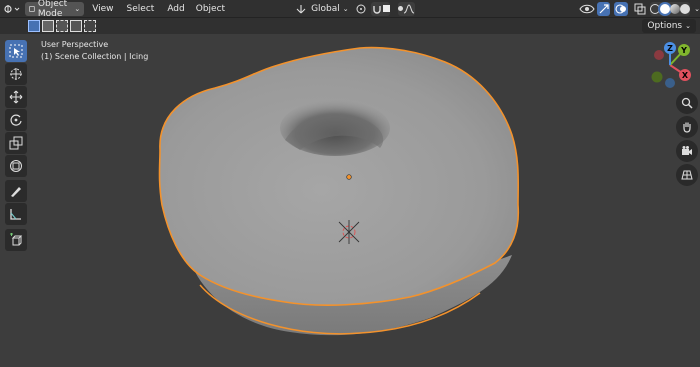 This screenshot has width=700, height=367. What do you see at coordinates (685, 8) in the screenshot?
I see `rendered-shading-icon` at bounding box center [685, 8].